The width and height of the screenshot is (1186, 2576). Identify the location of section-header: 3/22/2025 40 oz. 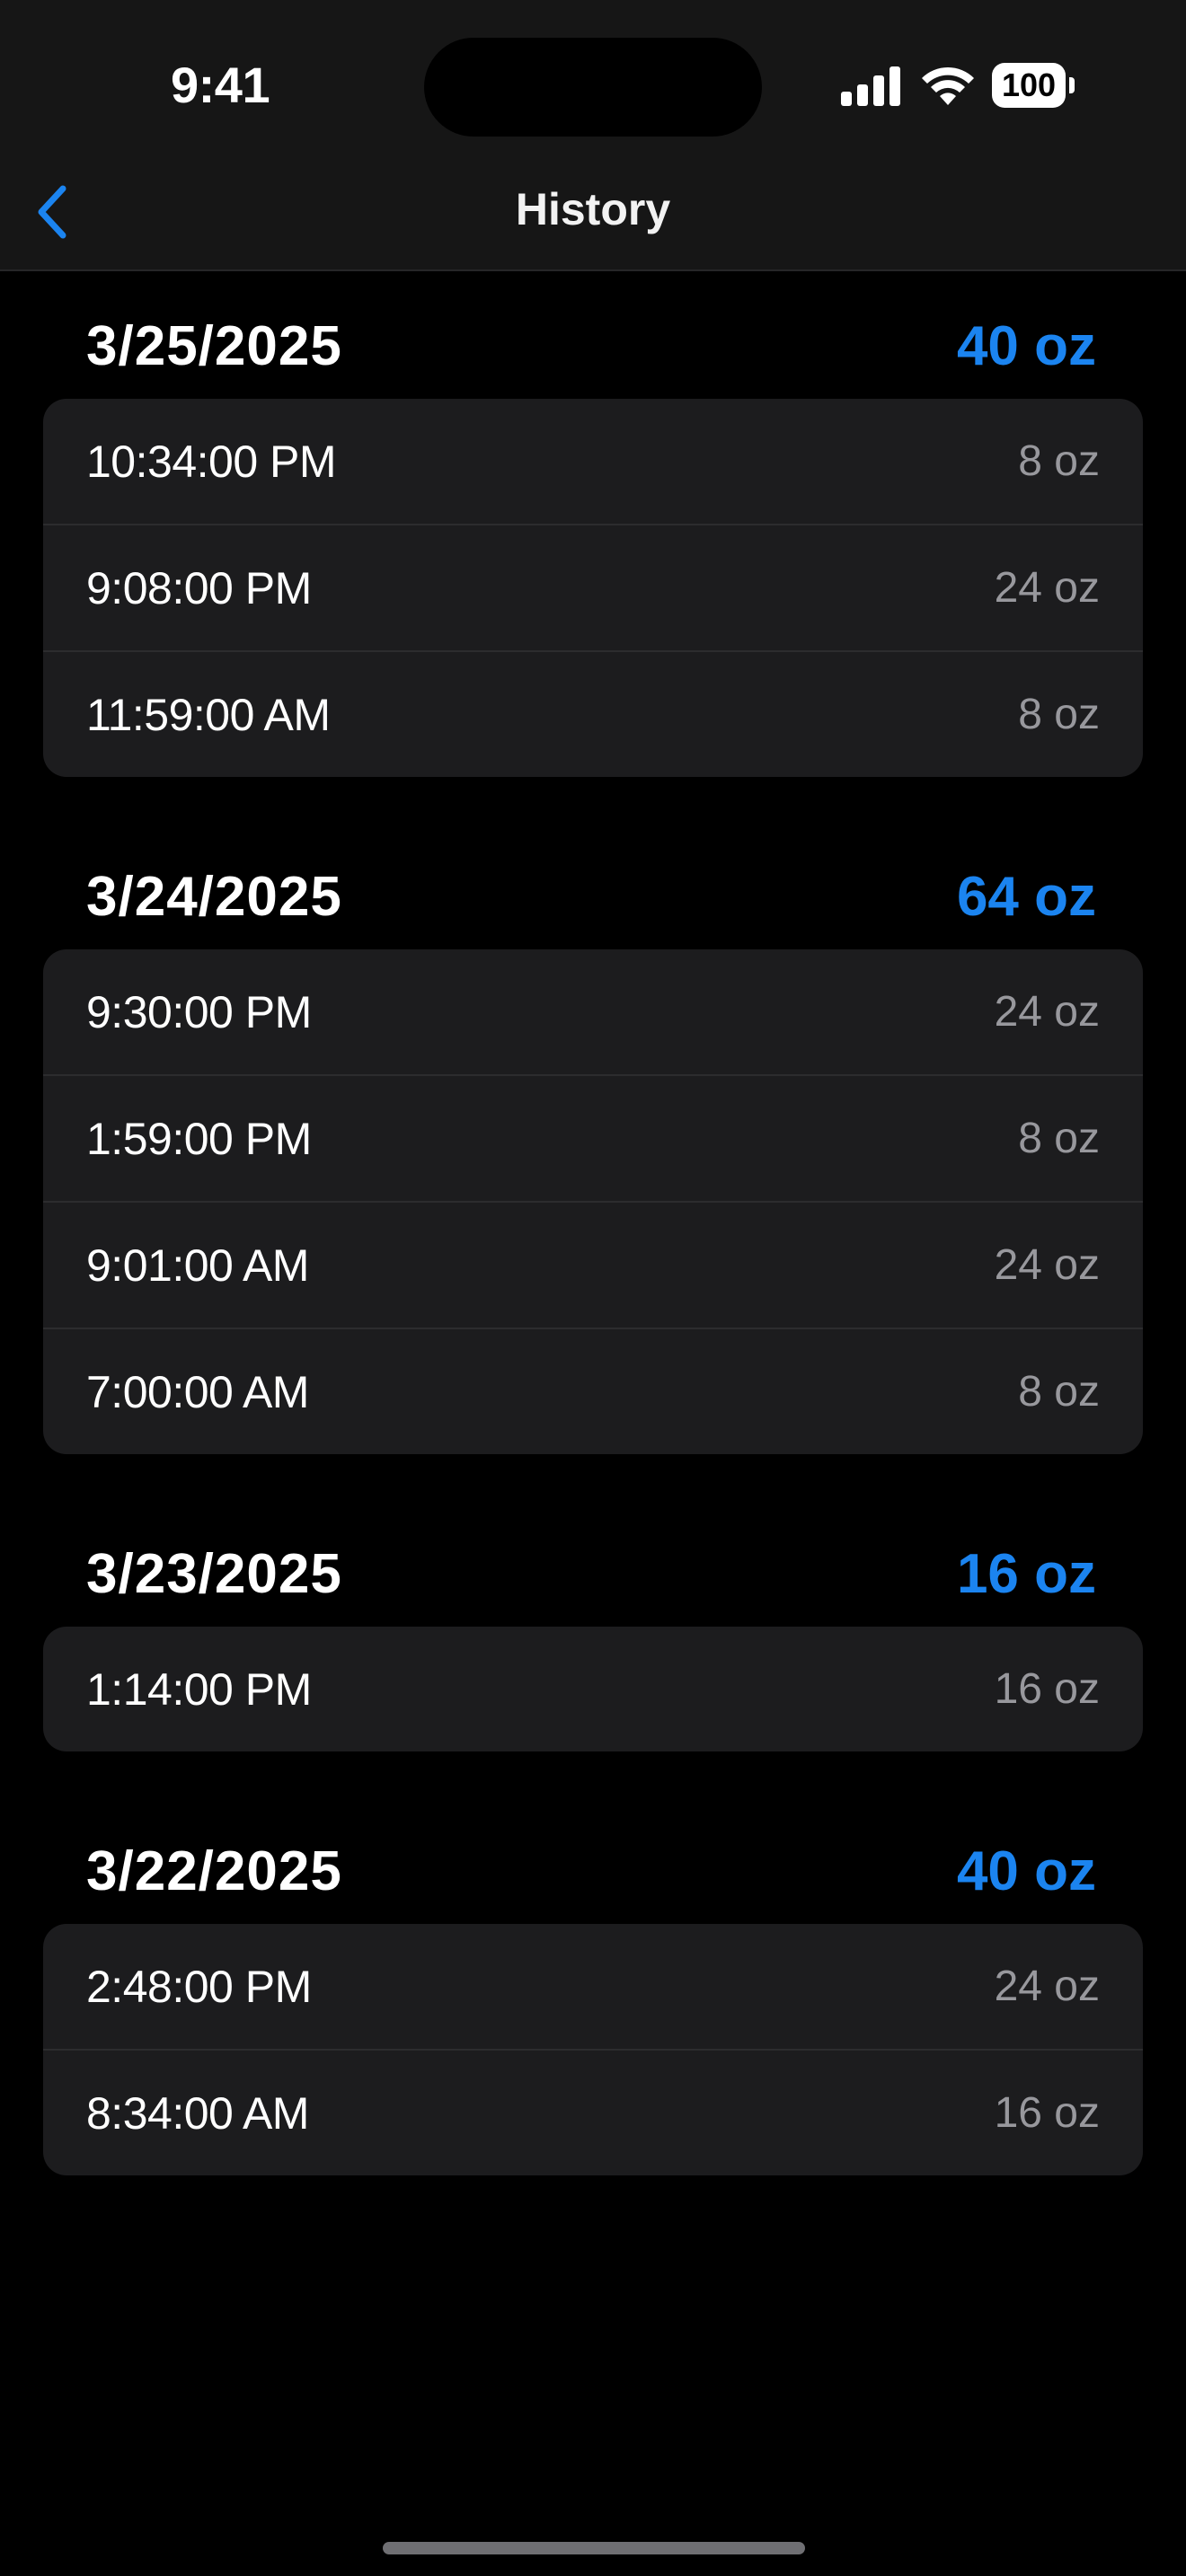
(593, 1859).